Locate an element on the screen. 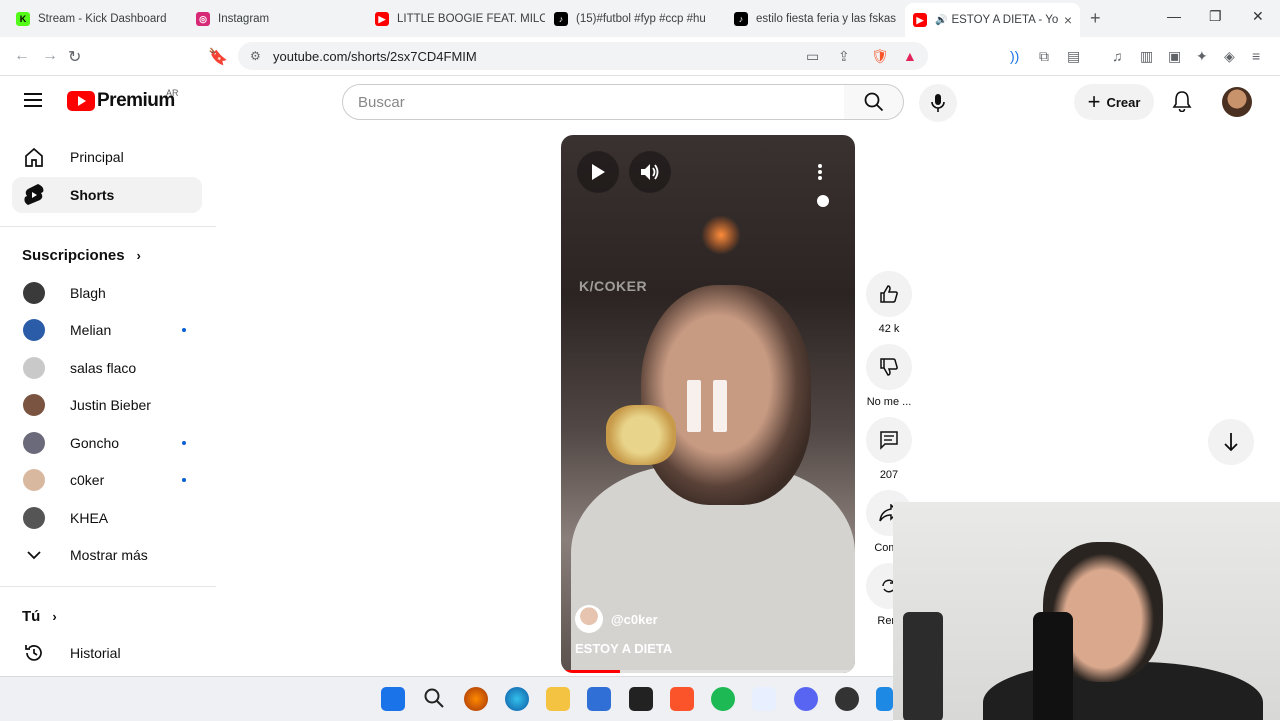 Image resolution: width=1280 pixels, height=721 pixels. menu-icon: ≡ is located at coordinates (1256, 56).